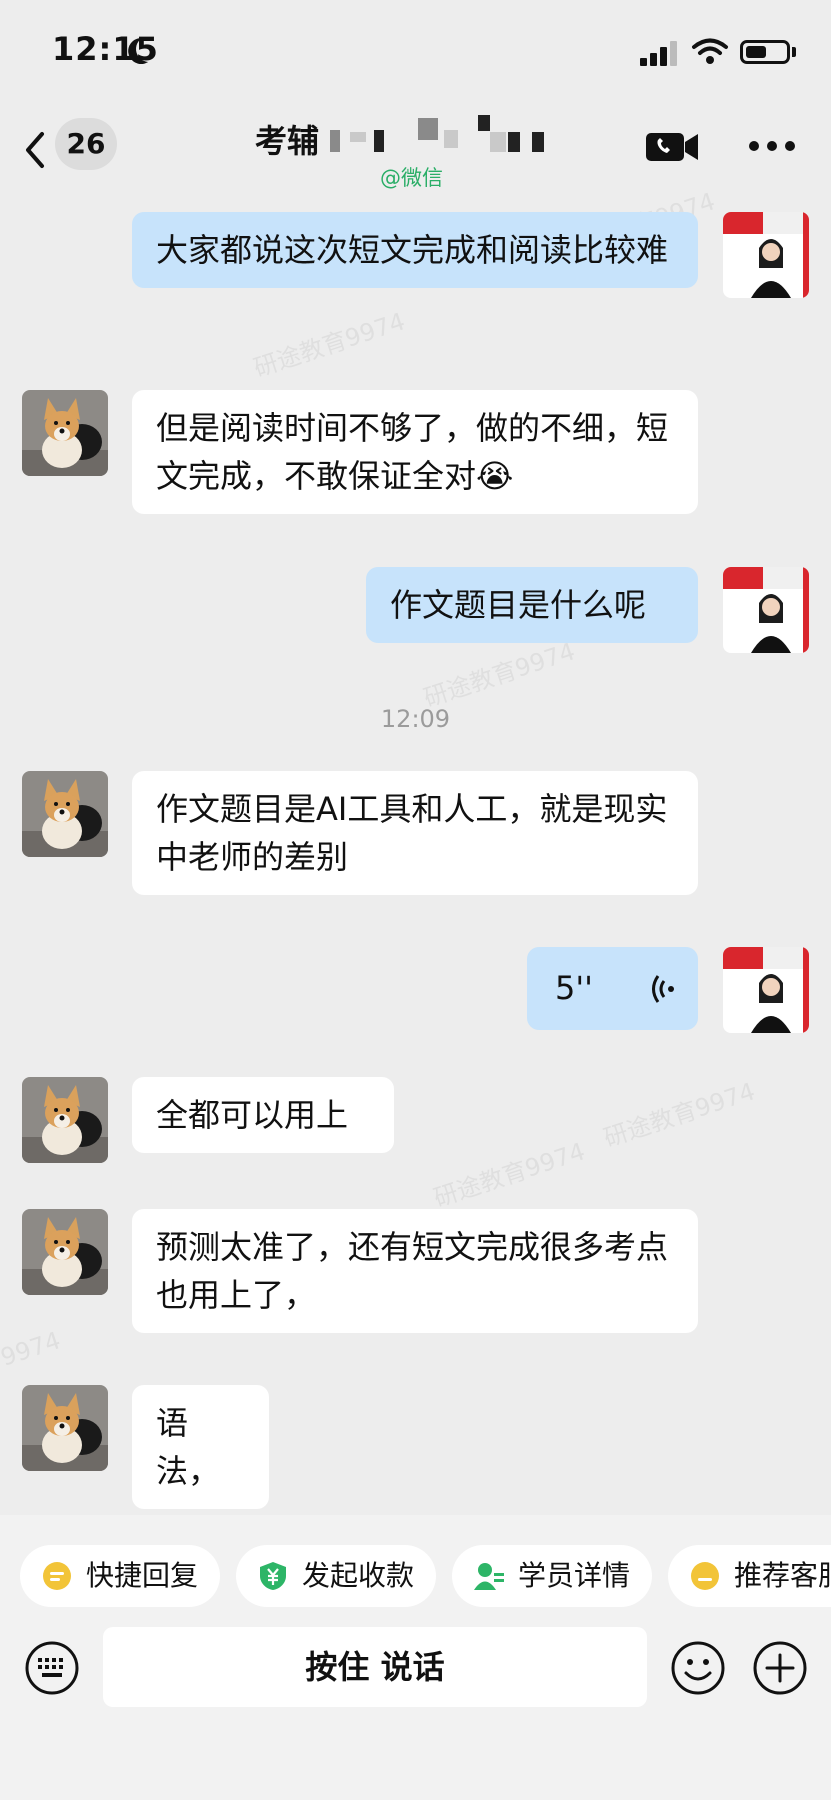 The image size is (831, 1800). I want to click on message-bubble: 作文题目是AI工具和人工，就是现实中老师的差别, so click(415, 833).